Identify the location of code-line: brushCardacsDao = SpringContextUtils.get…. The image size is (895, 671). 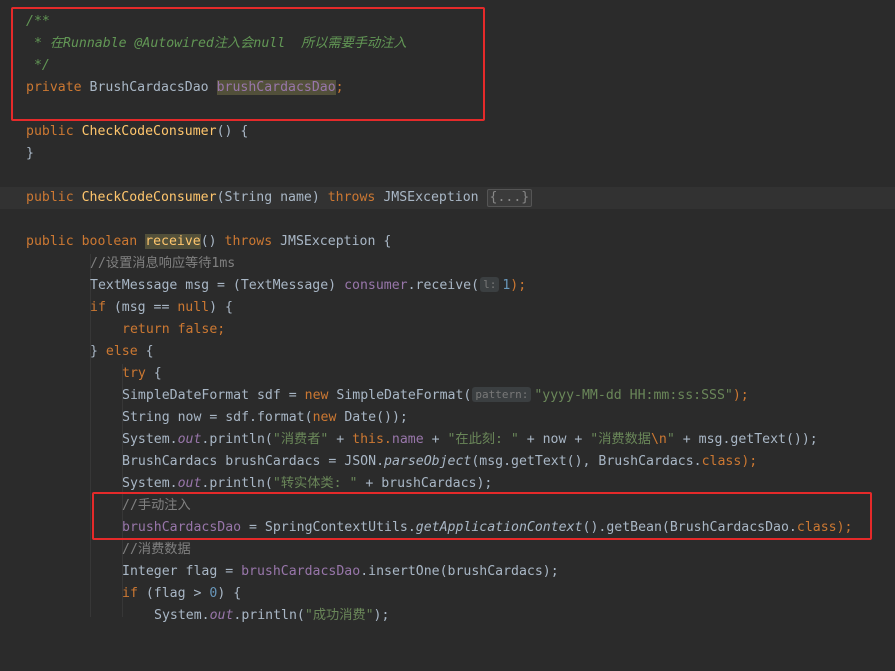
(447, 528).